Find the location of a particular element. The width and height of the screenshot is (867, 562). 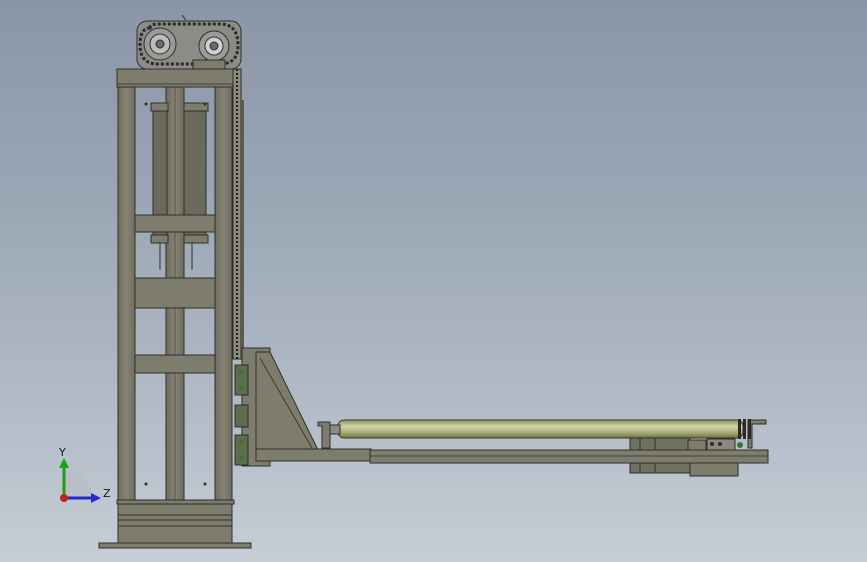

roller is located at coordinates (540, 429).